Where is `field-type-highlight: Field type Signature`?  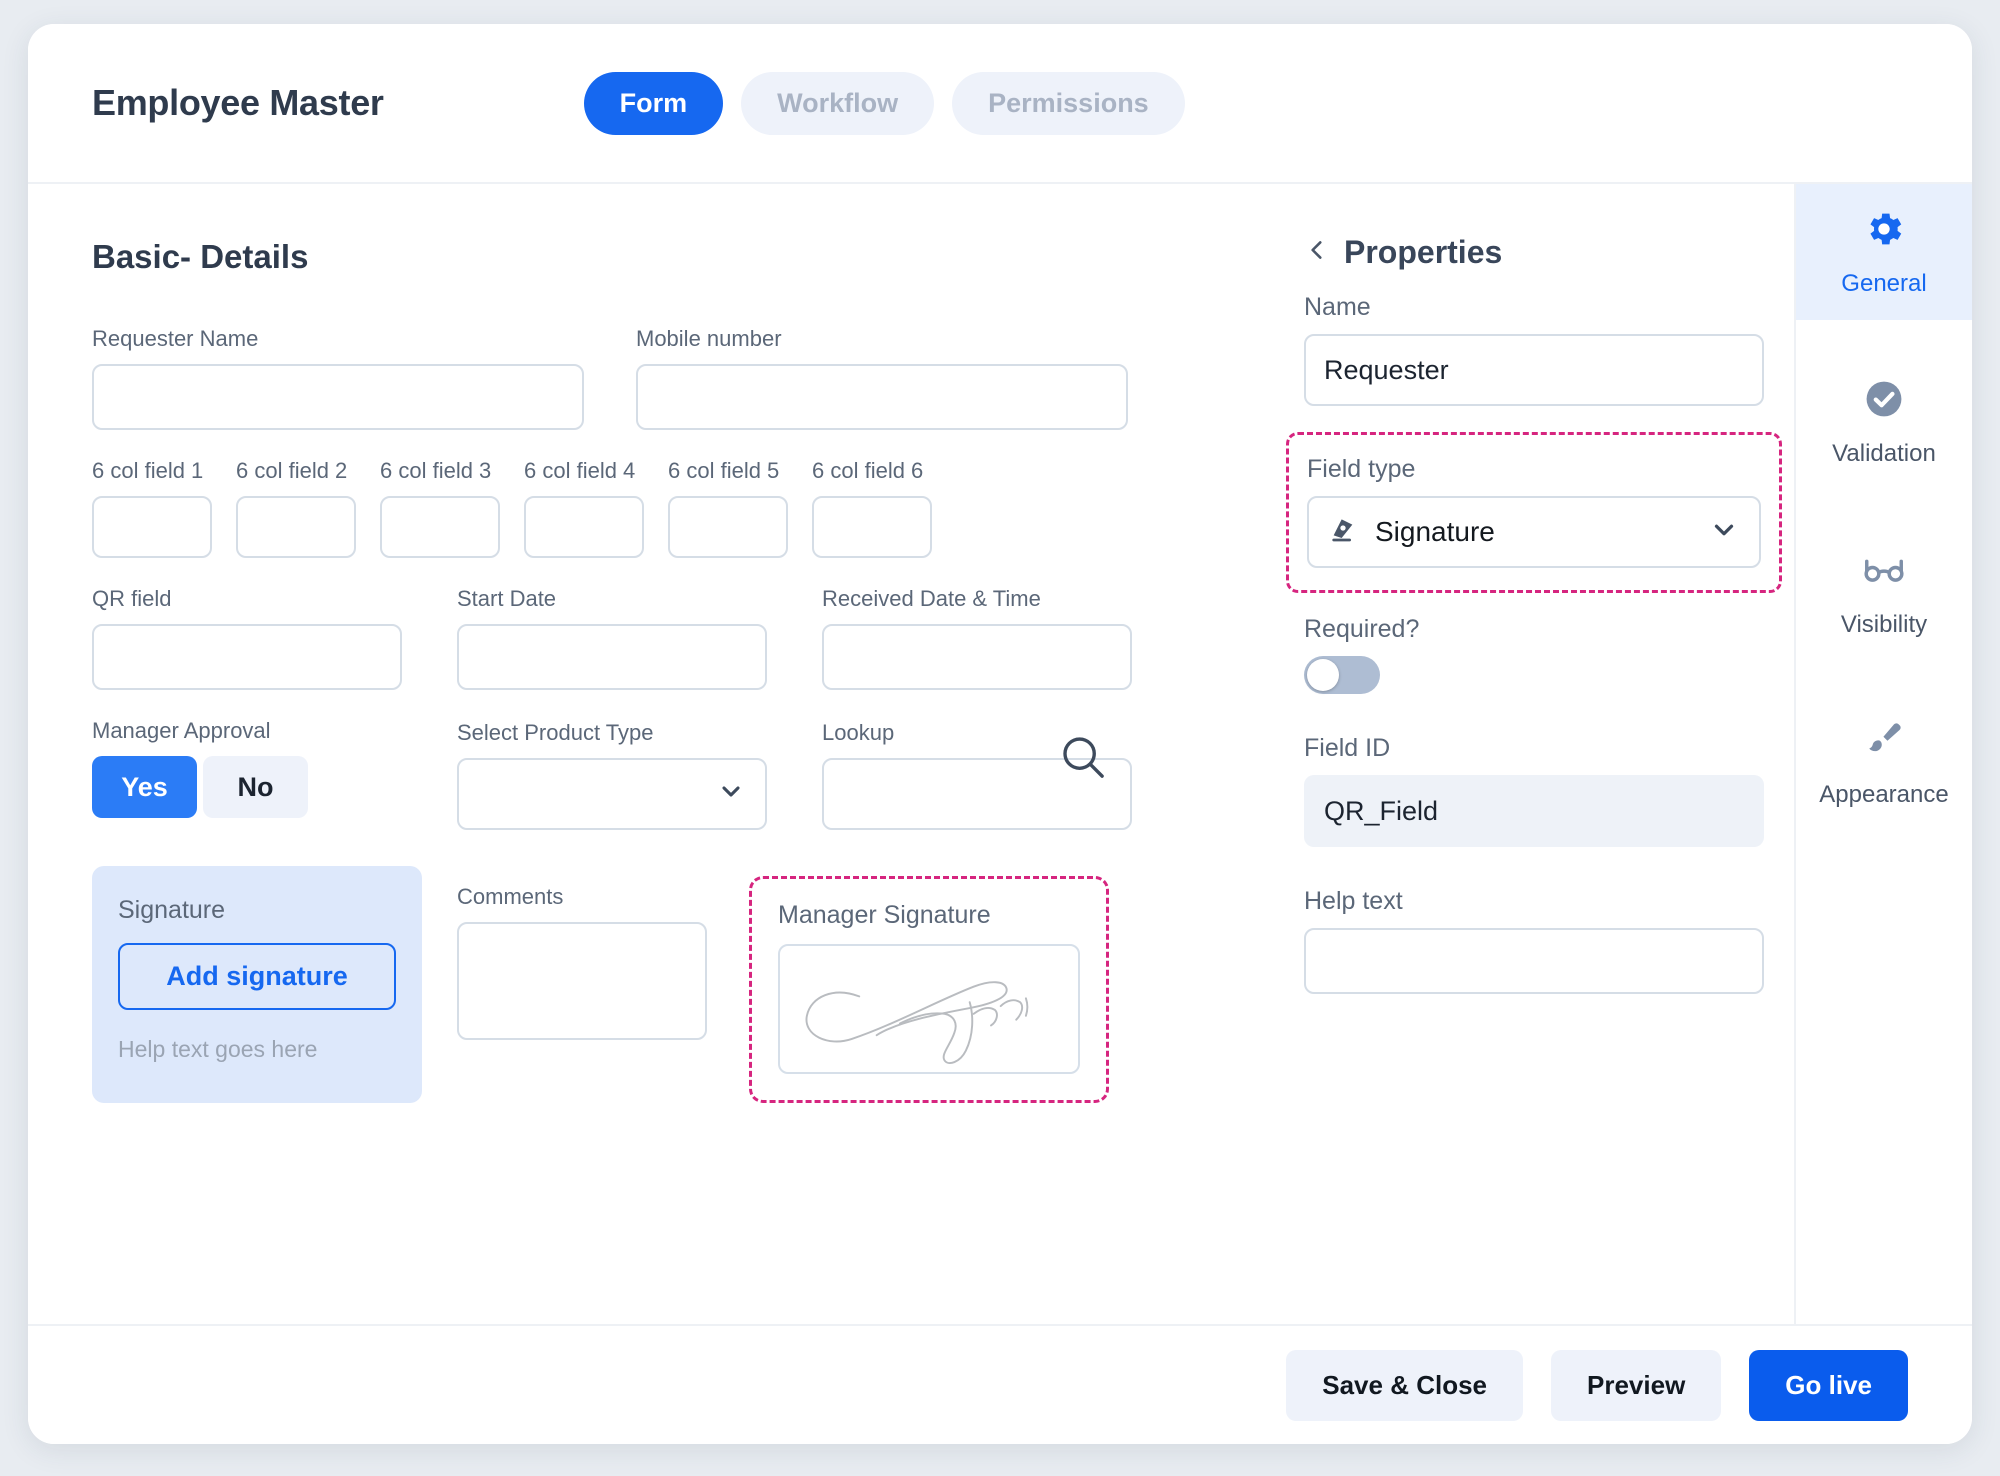
field-type-highlight: Field type Signature is located at coordinates (1534, 512).